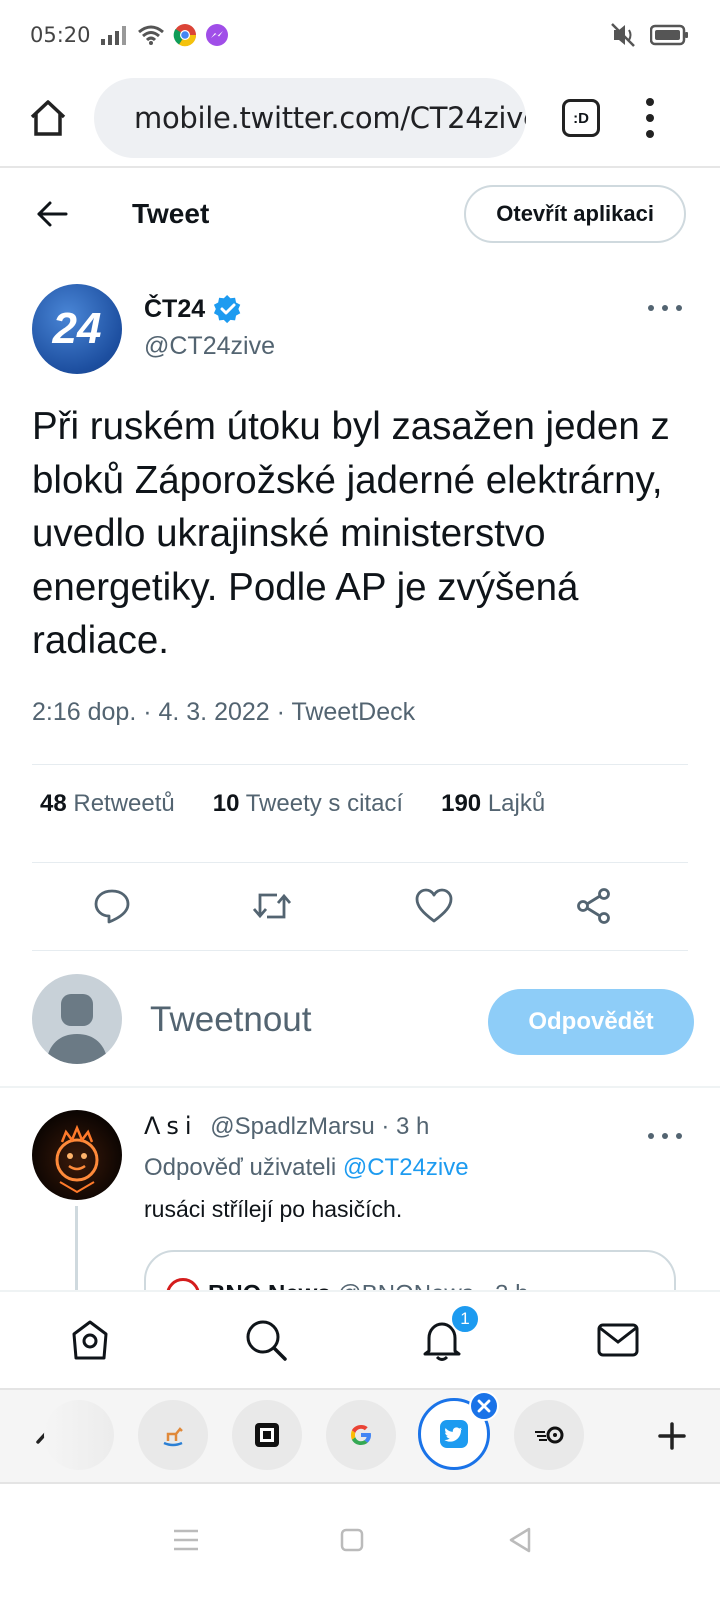 The width and height of the screenshot is (720, 1600). Describe the element at coordinates (60, 35) in the screenshot. I see `status-time: 05:20` at that location.